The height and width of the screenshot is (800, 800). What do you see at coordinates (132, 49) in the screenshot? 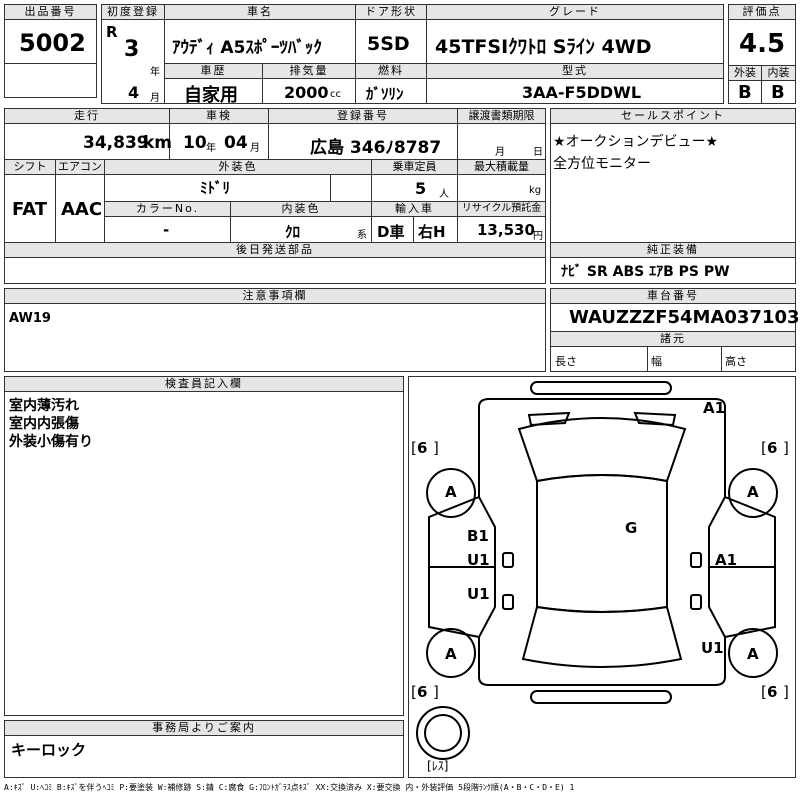
I see `first-reg-year: 3` at bounding box center [132, 49].